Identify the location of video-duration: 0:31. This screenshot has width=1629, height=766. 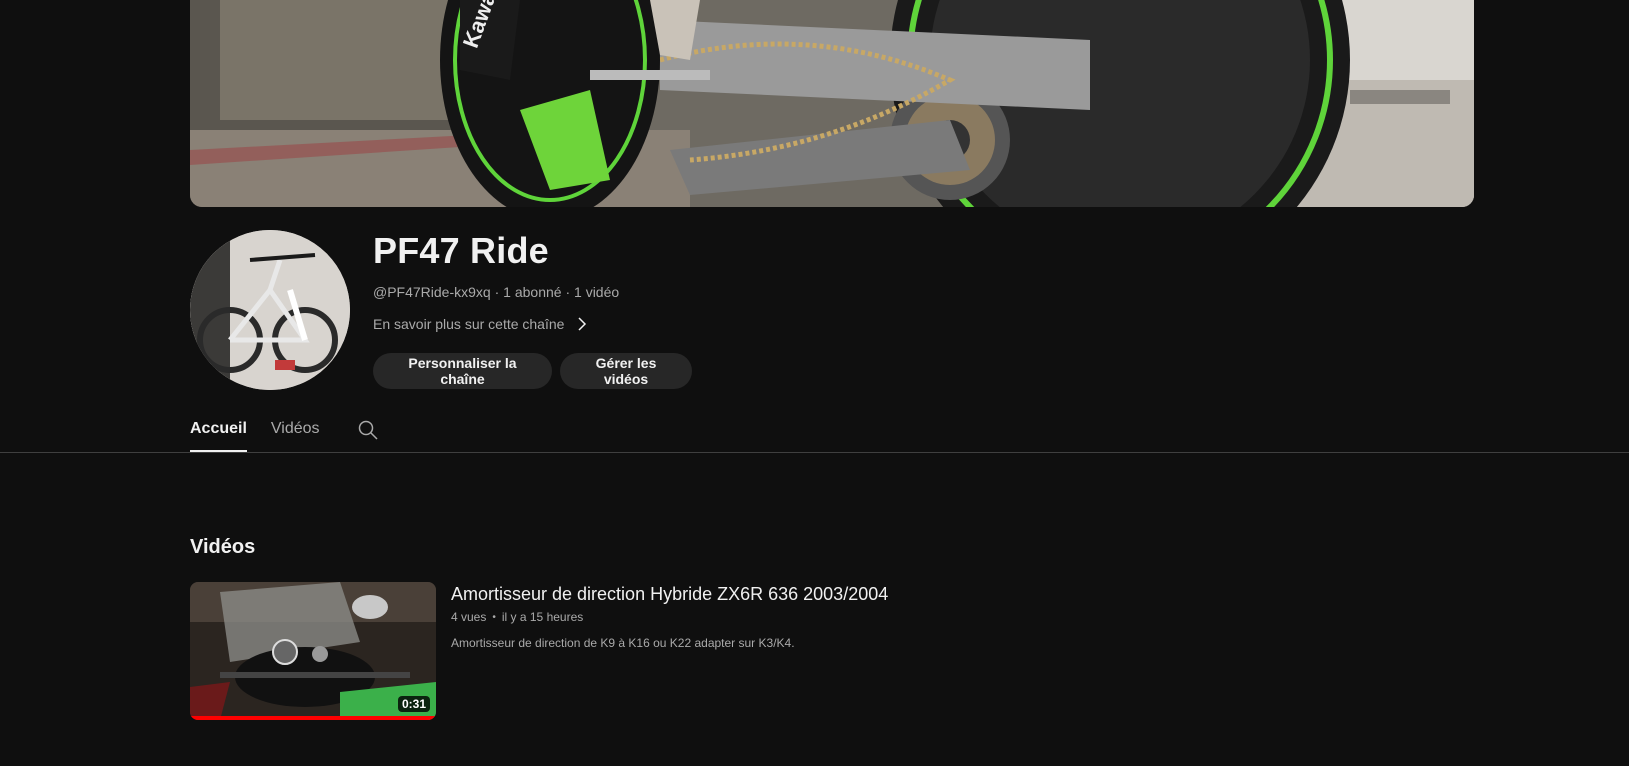
(413, 704).